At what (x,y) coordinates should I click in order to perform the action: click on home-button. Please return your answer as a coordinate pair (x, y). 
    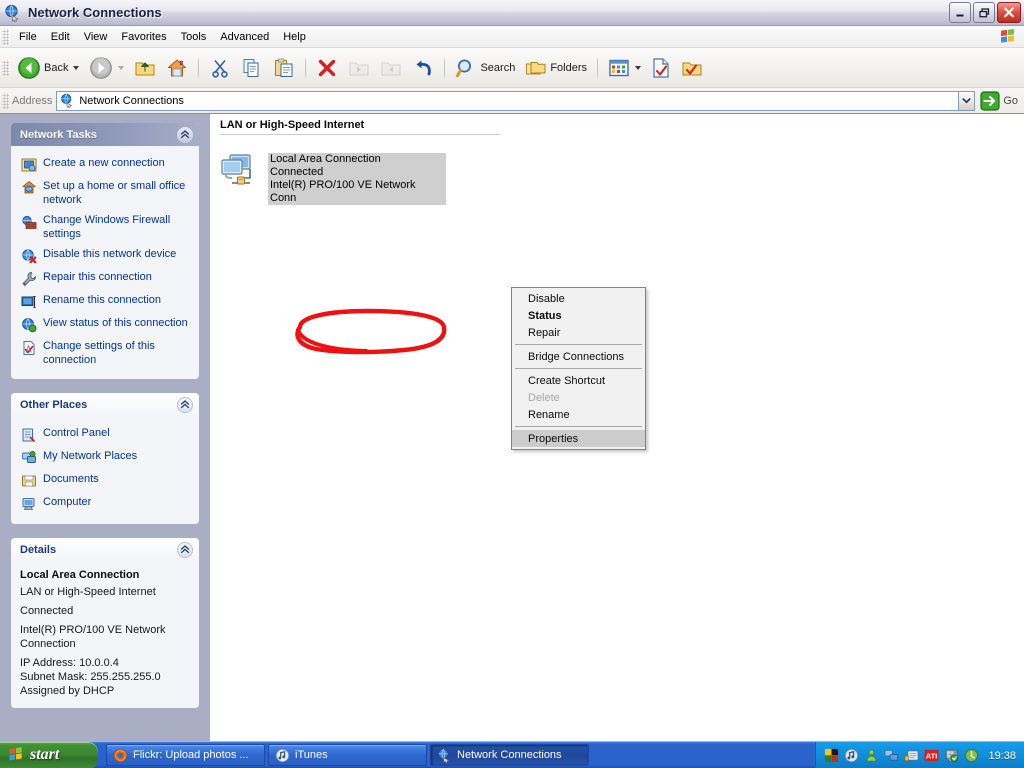
    Looking at the image, I should click on (177, 68).